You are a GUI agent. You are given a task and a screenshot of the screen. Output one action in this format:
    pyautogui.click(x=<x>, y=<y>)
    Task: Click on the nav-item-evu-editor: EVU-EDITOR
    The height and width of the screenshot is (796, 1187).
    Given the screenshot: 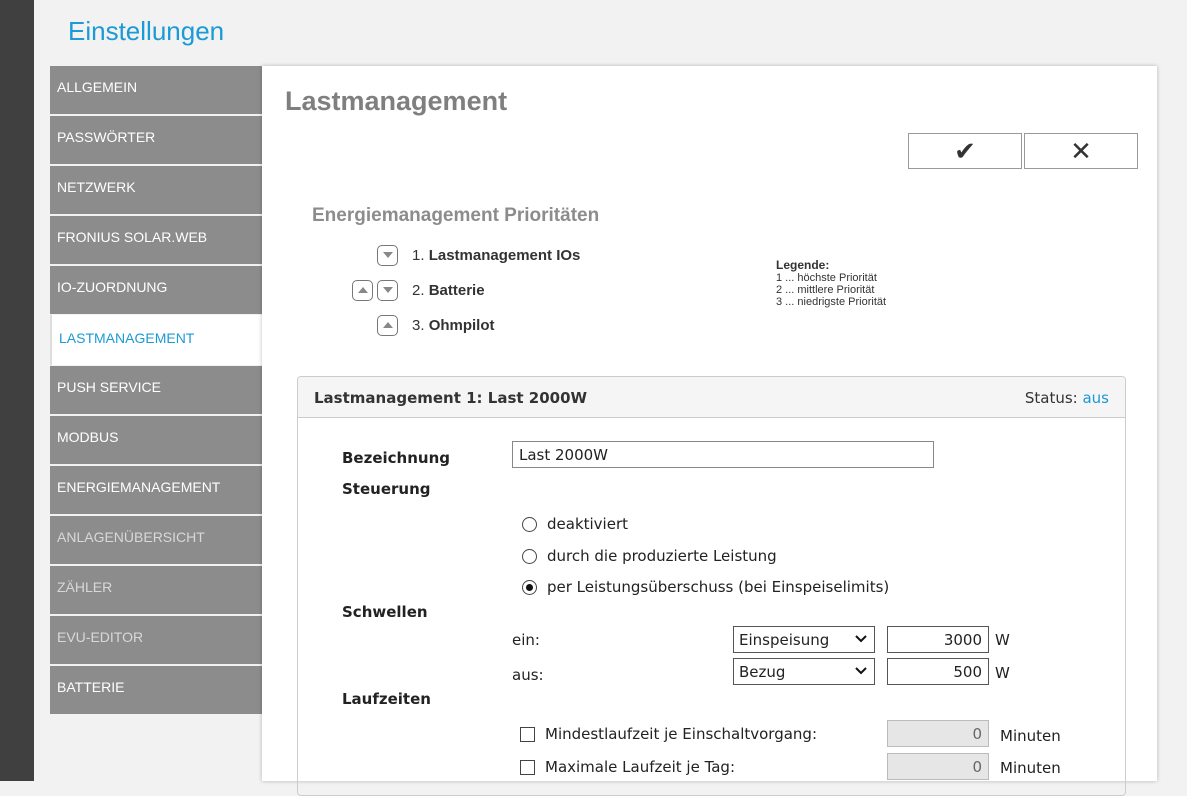 What is the action you would take?
    pyautogui.click(x=156, y=640)
    